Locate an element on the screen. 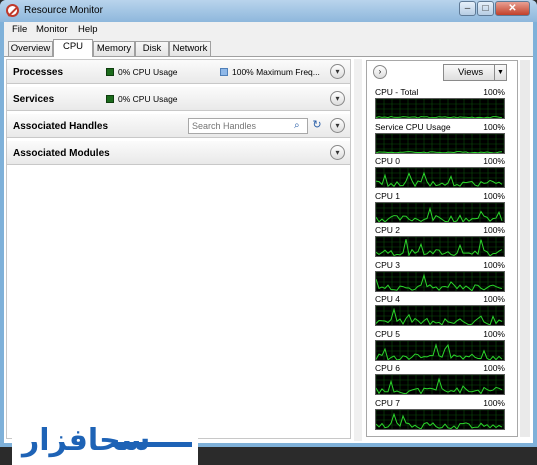 The image size is (537, 465). views-label: Views is located at coordinates (471, 72).